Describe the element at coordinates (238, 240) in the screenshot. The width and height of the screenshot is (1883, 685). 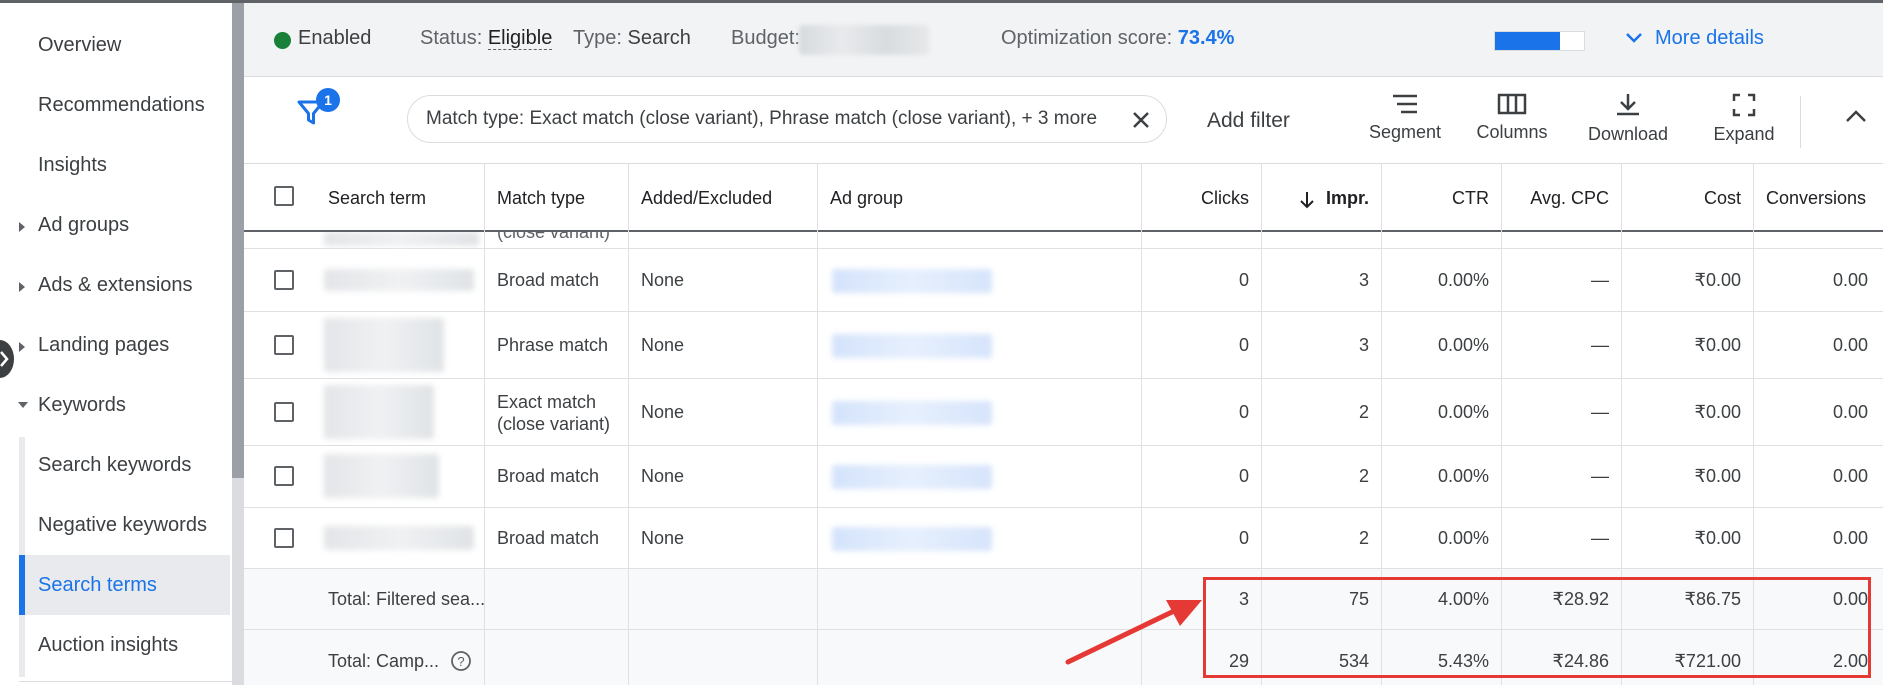
I see `sidebar-scrollbar-thumb` at that location.